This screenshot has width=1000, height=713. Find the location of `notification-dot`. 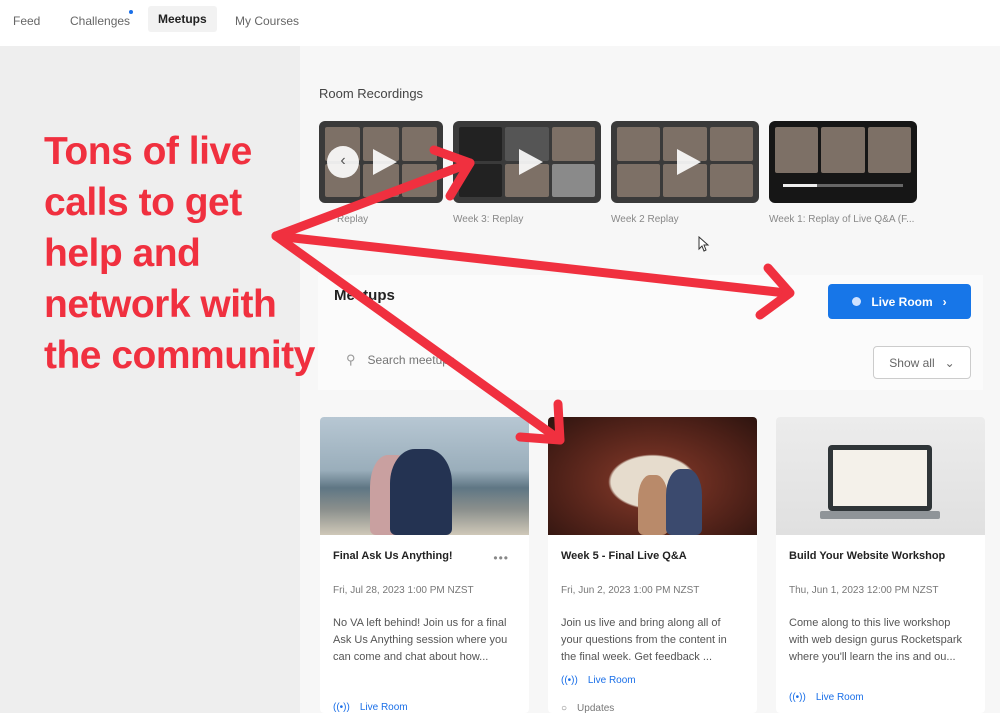

notification-dot is located at coordinates (131, 12).